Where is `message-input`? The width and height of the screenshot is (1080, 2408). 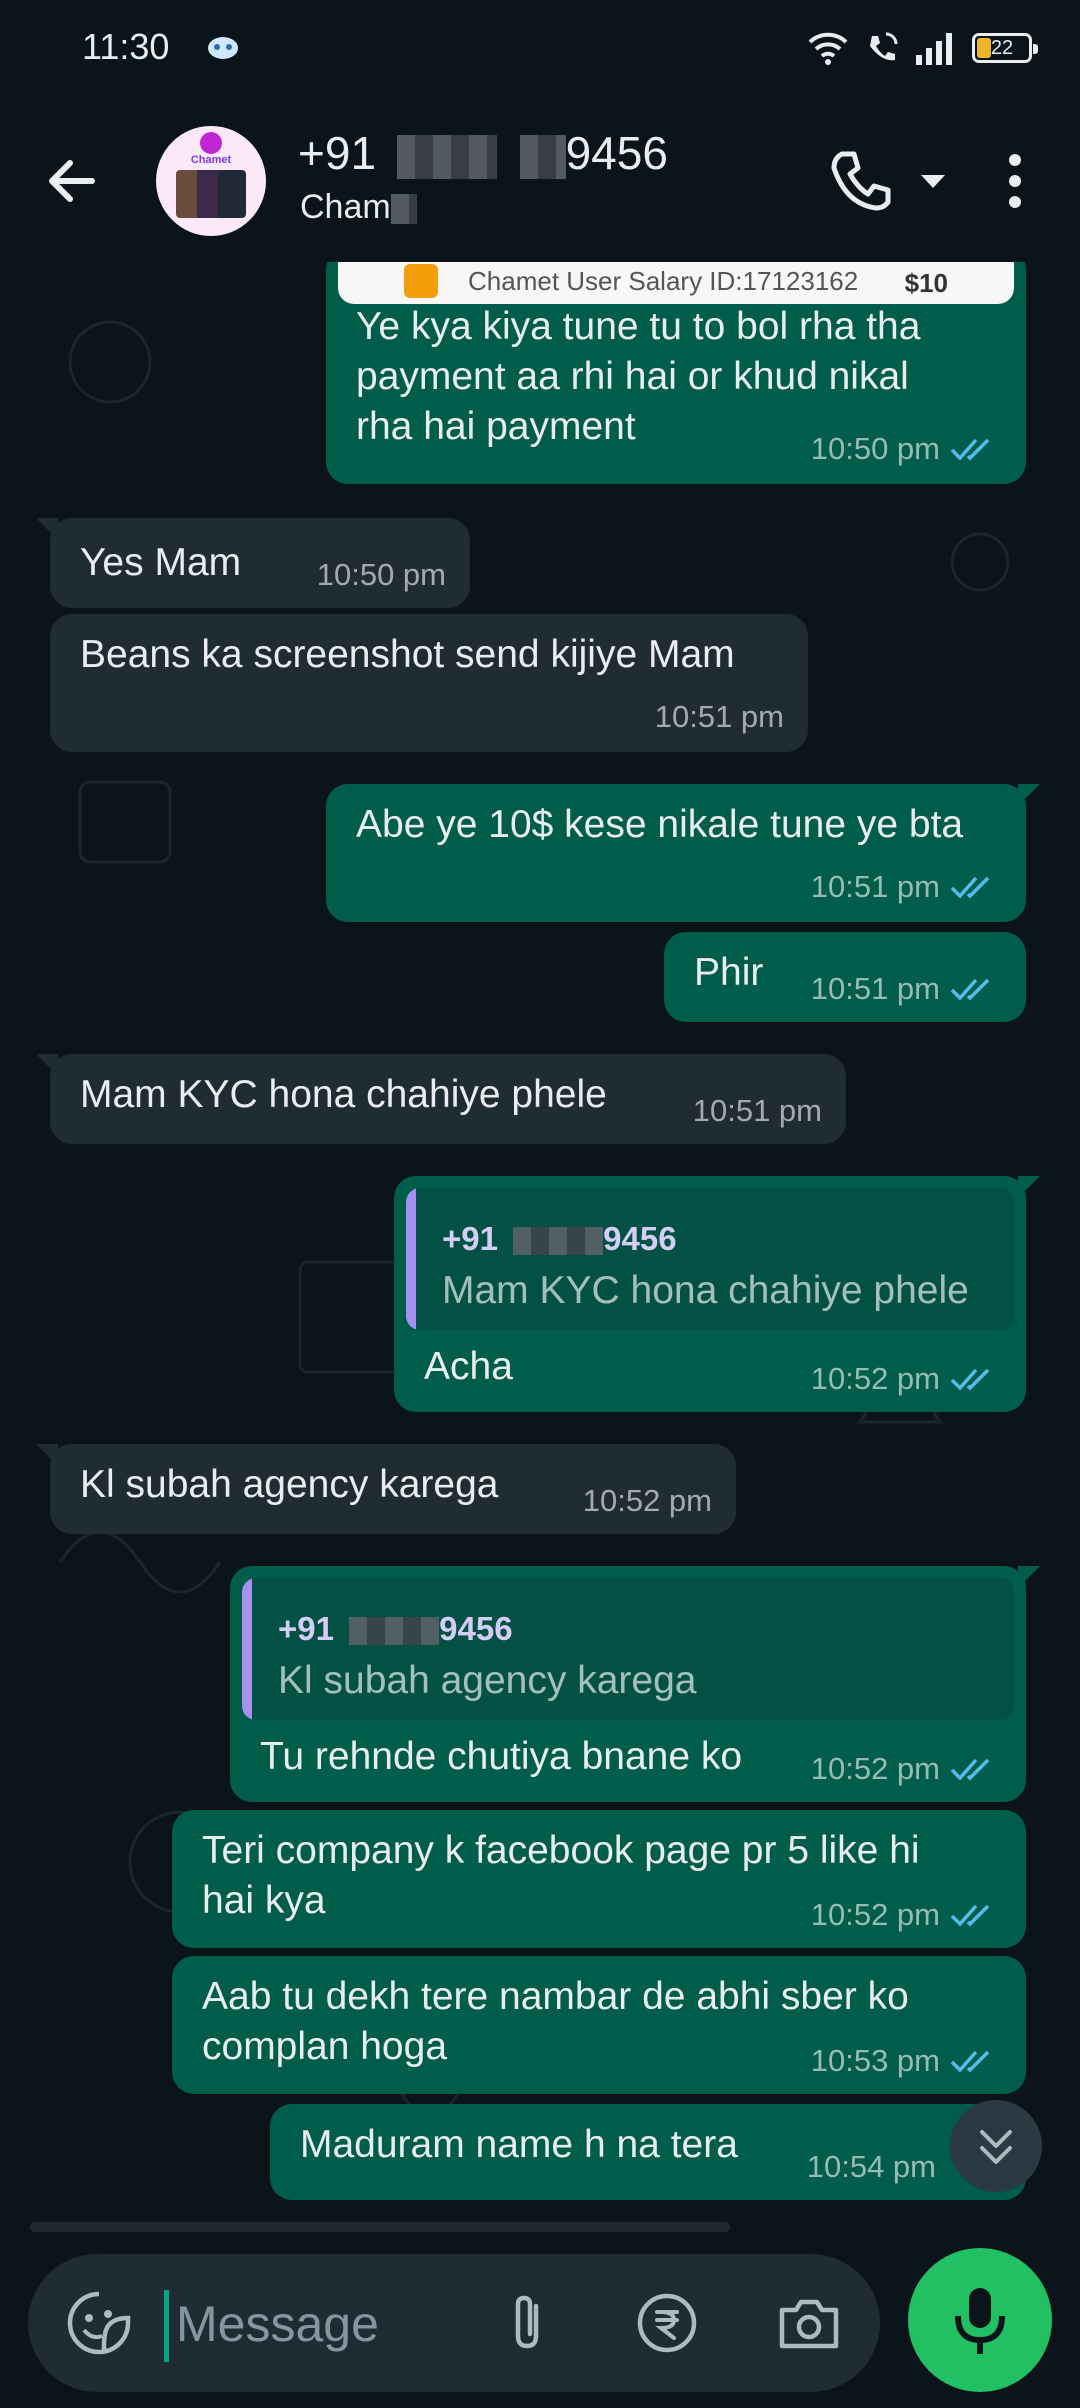 message-input is located at coordinates (341, 2324).